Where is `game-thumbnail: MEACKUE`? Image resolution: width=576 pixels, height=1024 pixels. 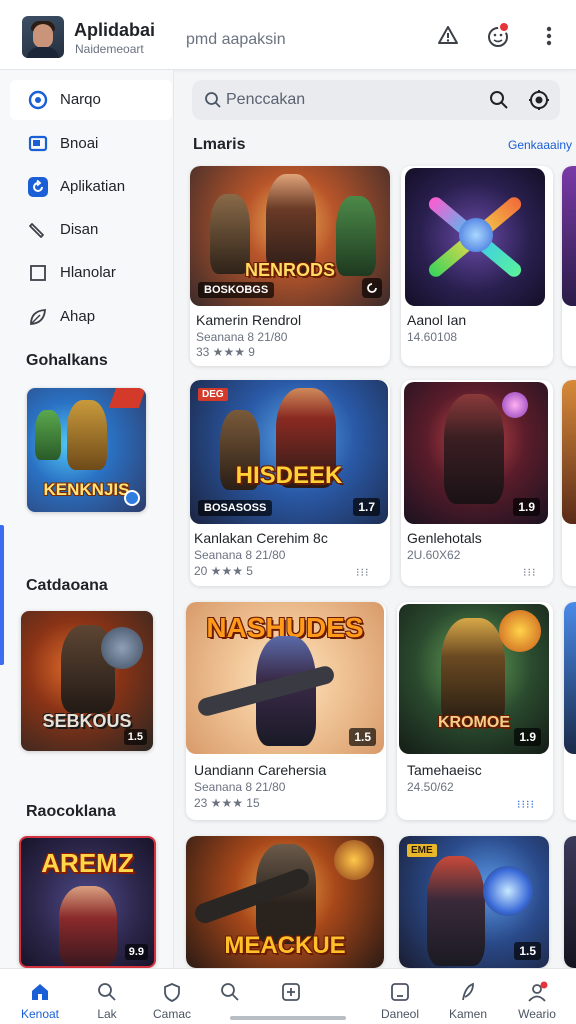
game-thumbnail: MEACKUE is located at coordinates (285, 902).